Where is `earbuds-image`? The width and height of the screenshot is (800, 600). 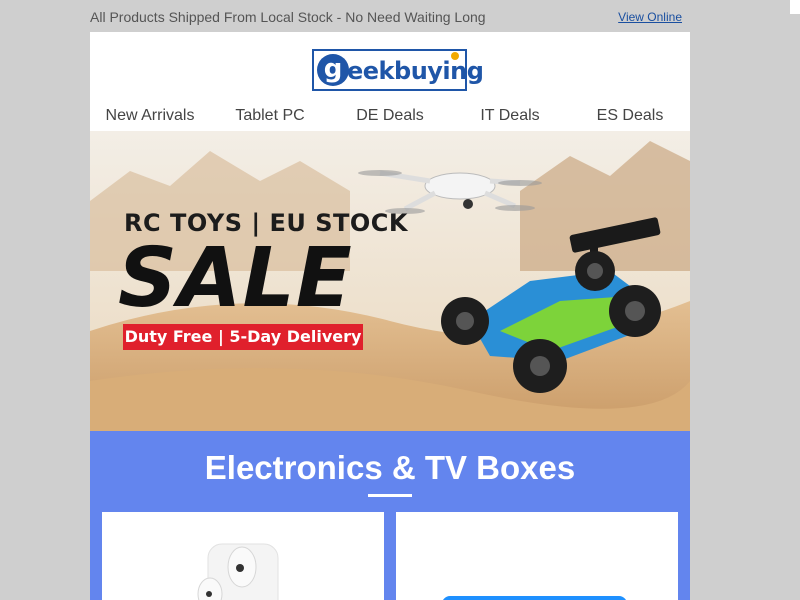 earbuds-image is located at coordinates (238, 571).